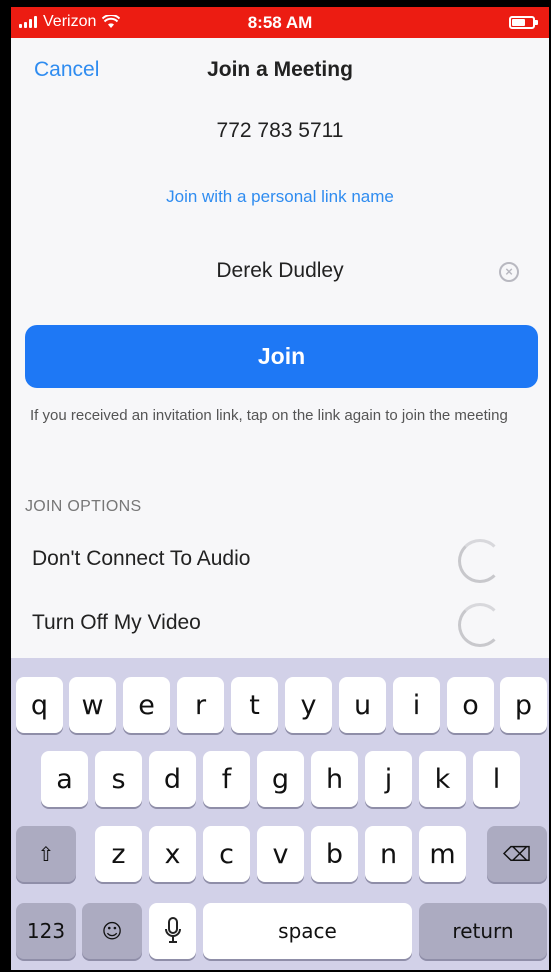  I want to click on join-options-heading: JOIN OPTIONS, so click(83, 506).